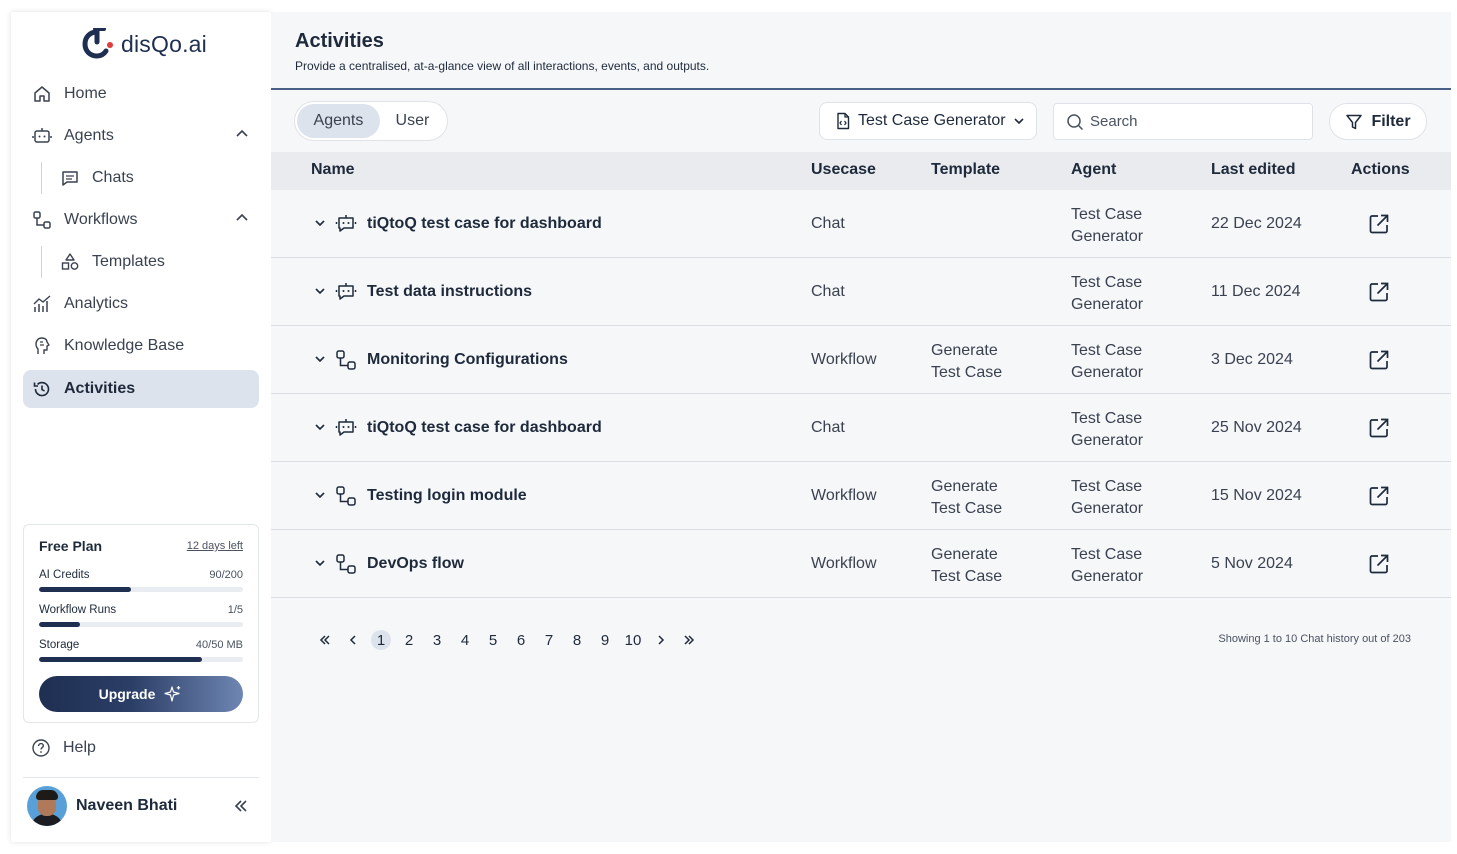 The image size is (1457, 854). I want to click on row-name: Testing login module, so click(447, 496).